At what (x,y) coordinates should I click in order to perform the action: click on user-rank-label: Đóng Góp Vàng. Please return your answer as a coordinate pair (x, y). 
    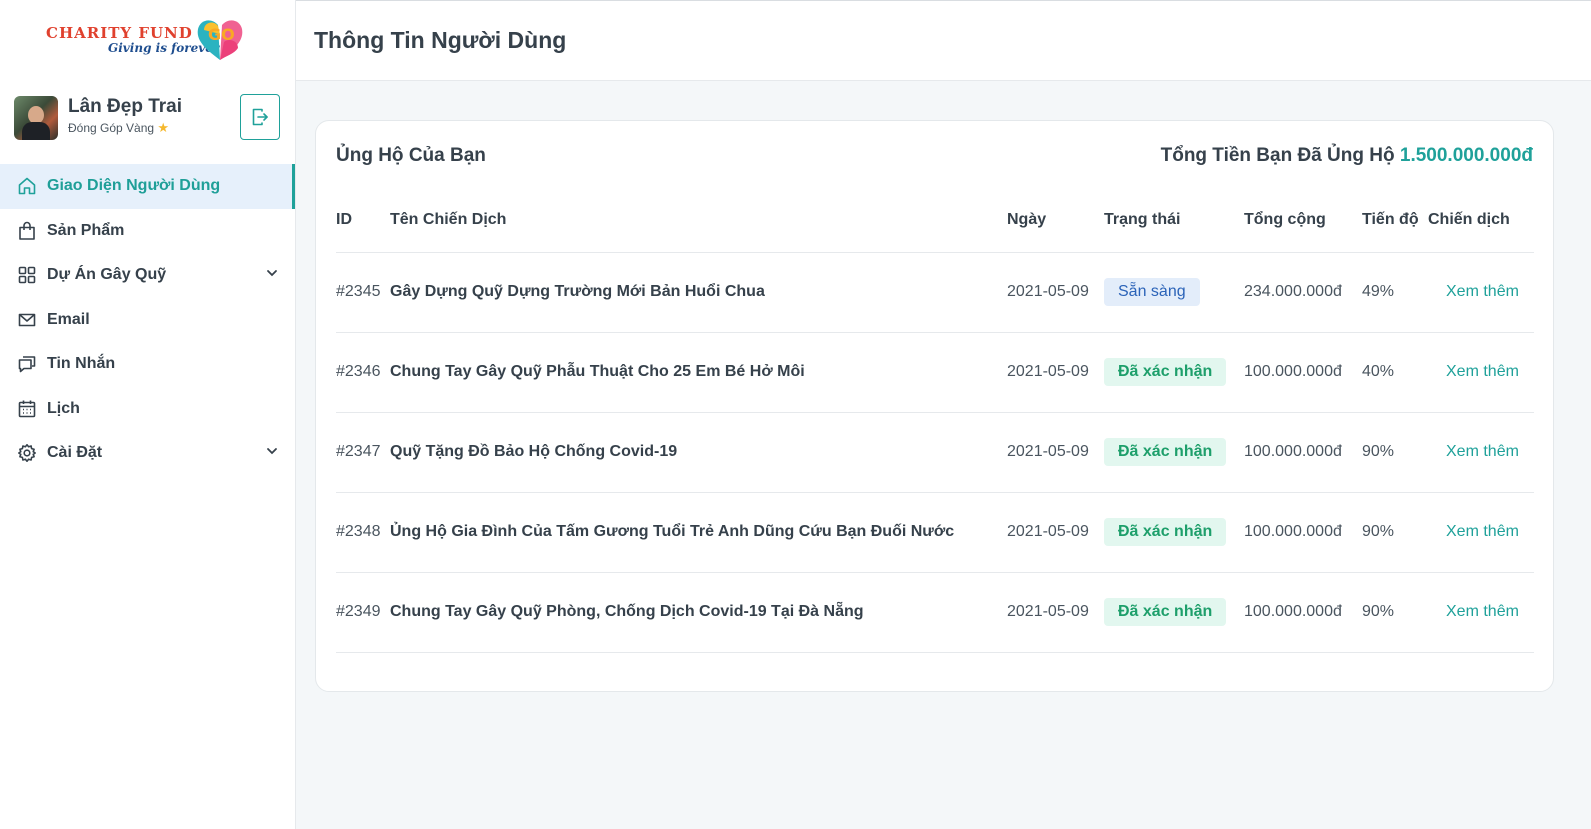
    Looking at the image, I should click on (111, 128).